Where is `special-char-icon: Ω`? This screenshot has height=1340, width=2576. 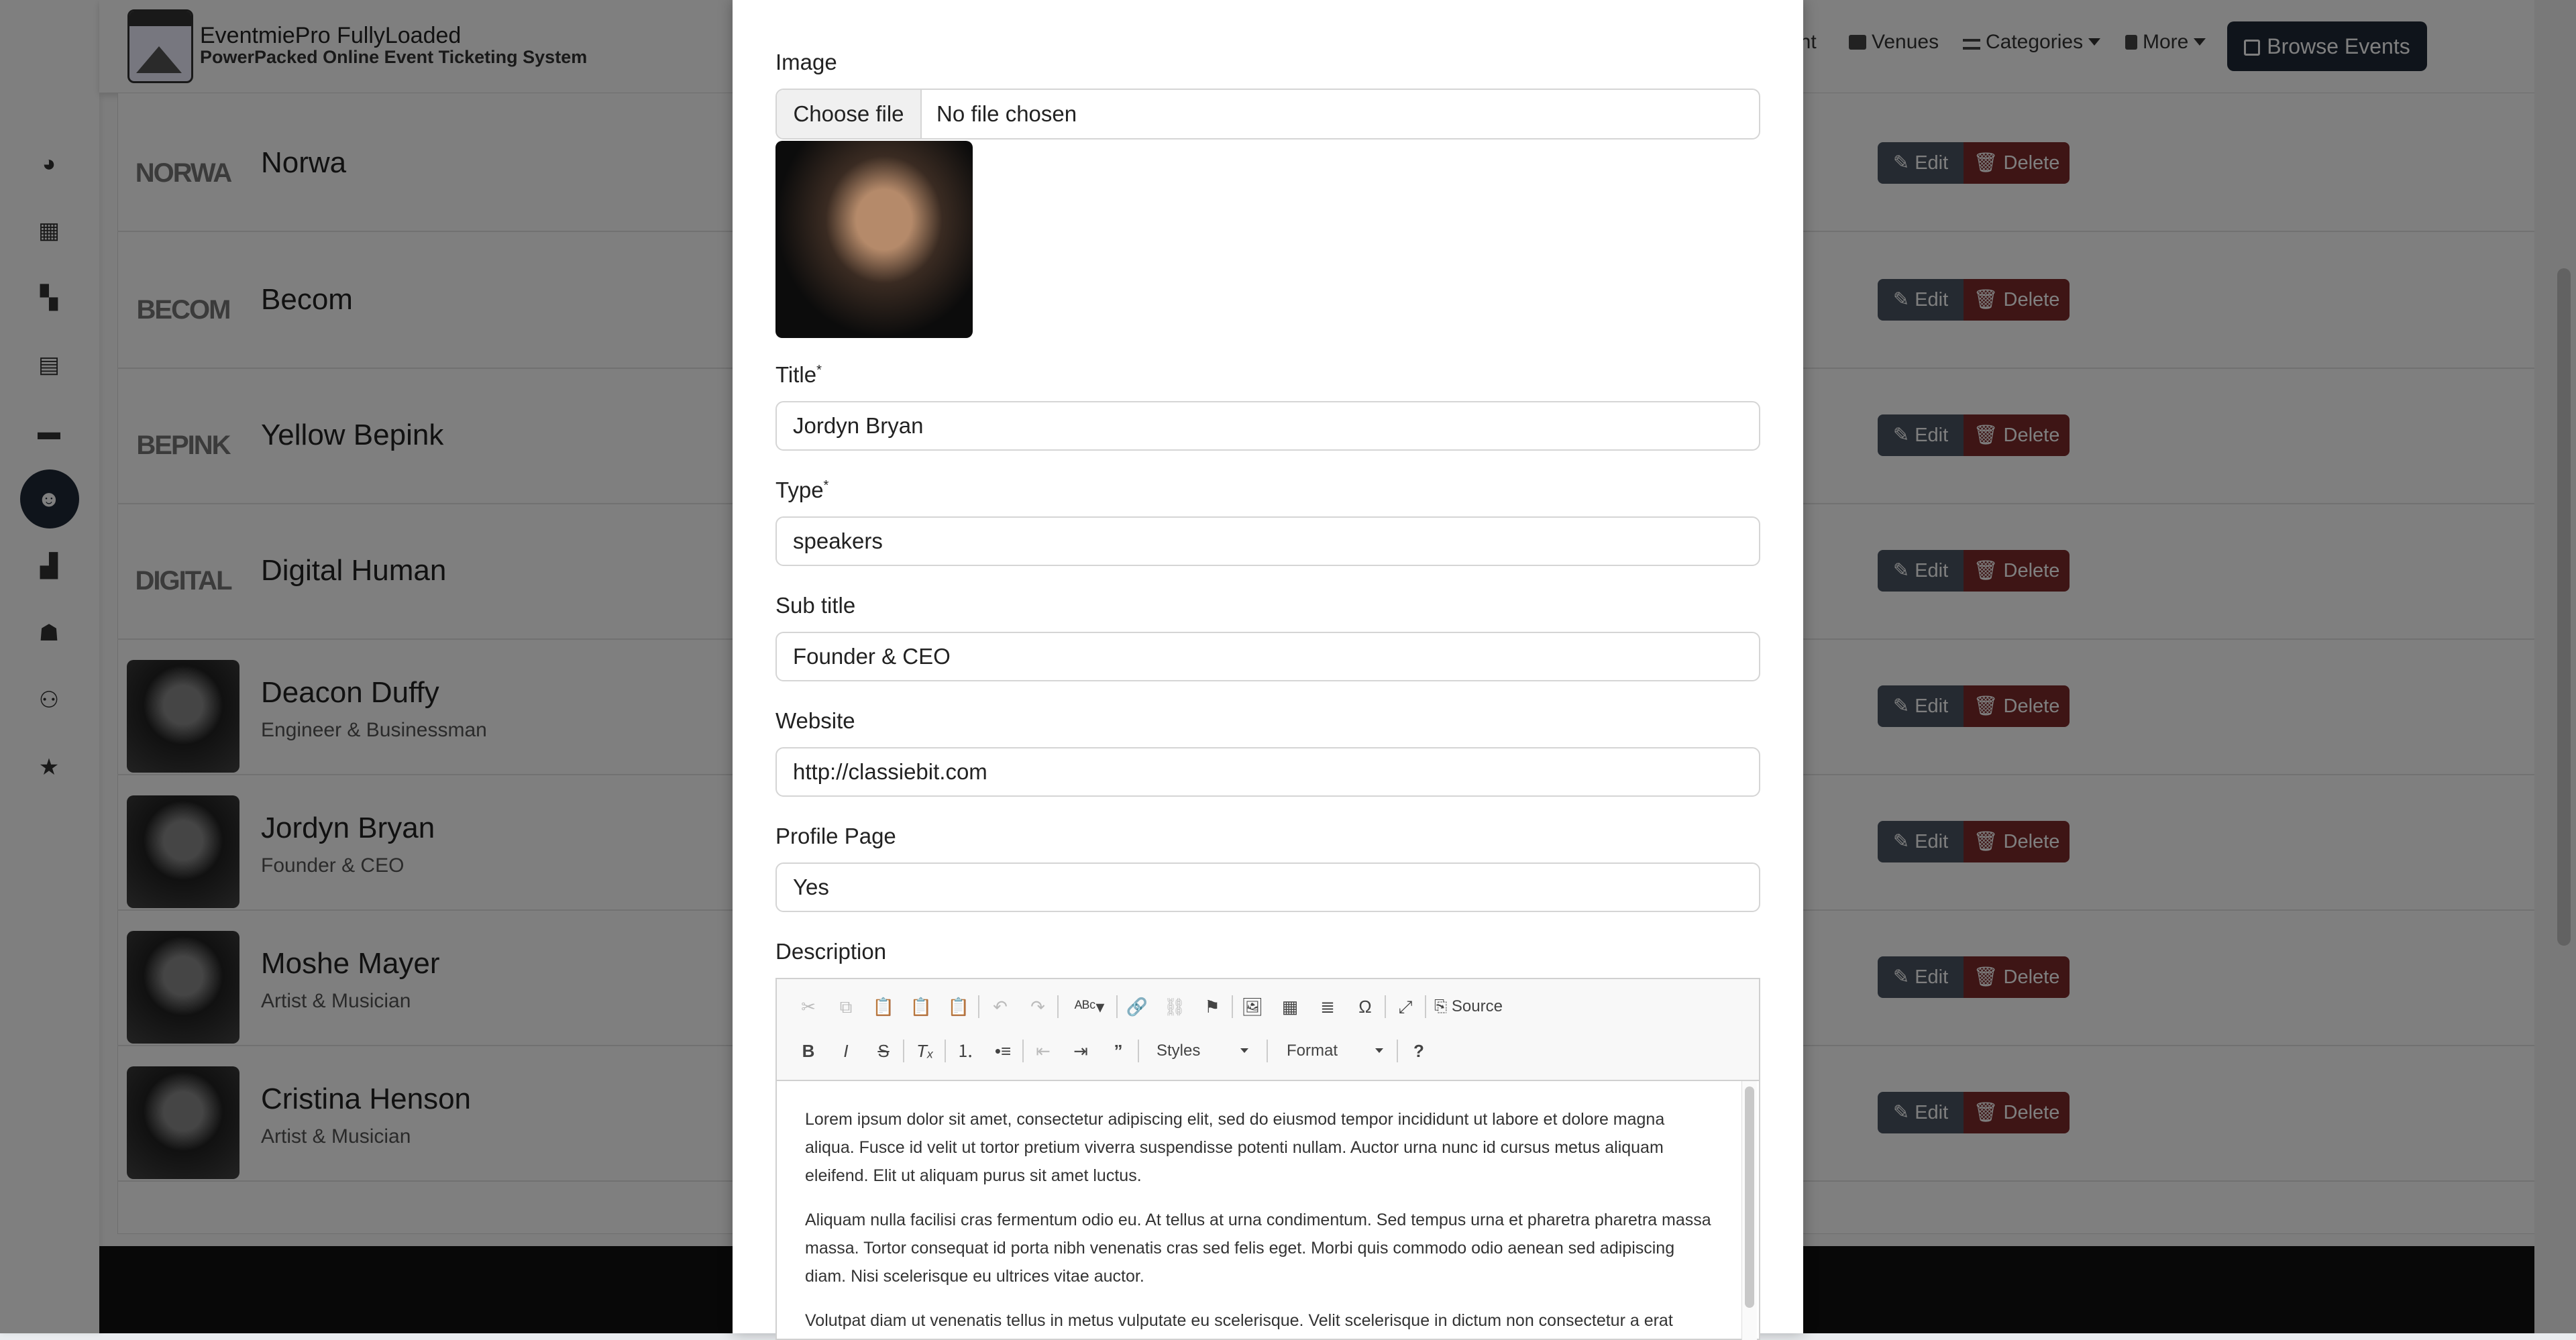
special-char-icon: Ω is located at coordinates (1365, 1006).